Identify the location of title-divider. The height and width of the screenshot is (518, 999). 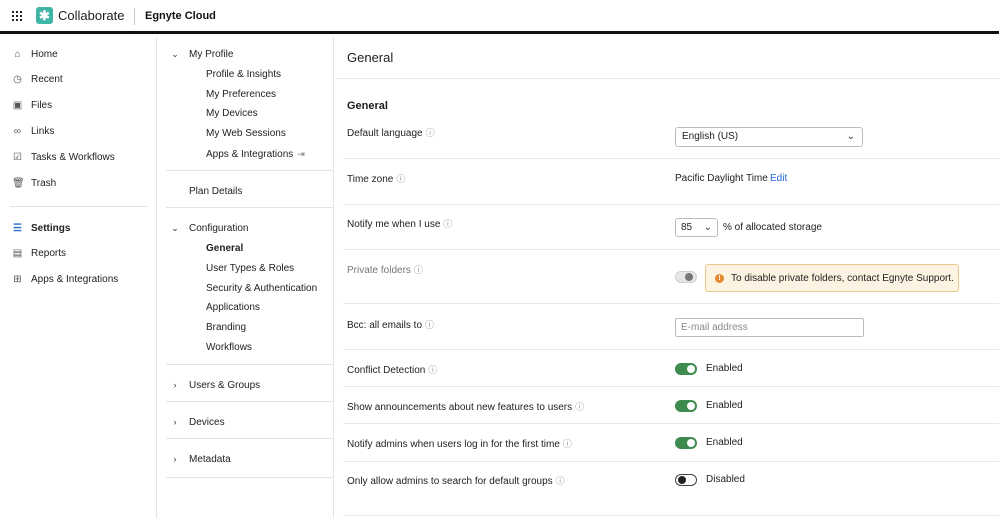
(667, 78).